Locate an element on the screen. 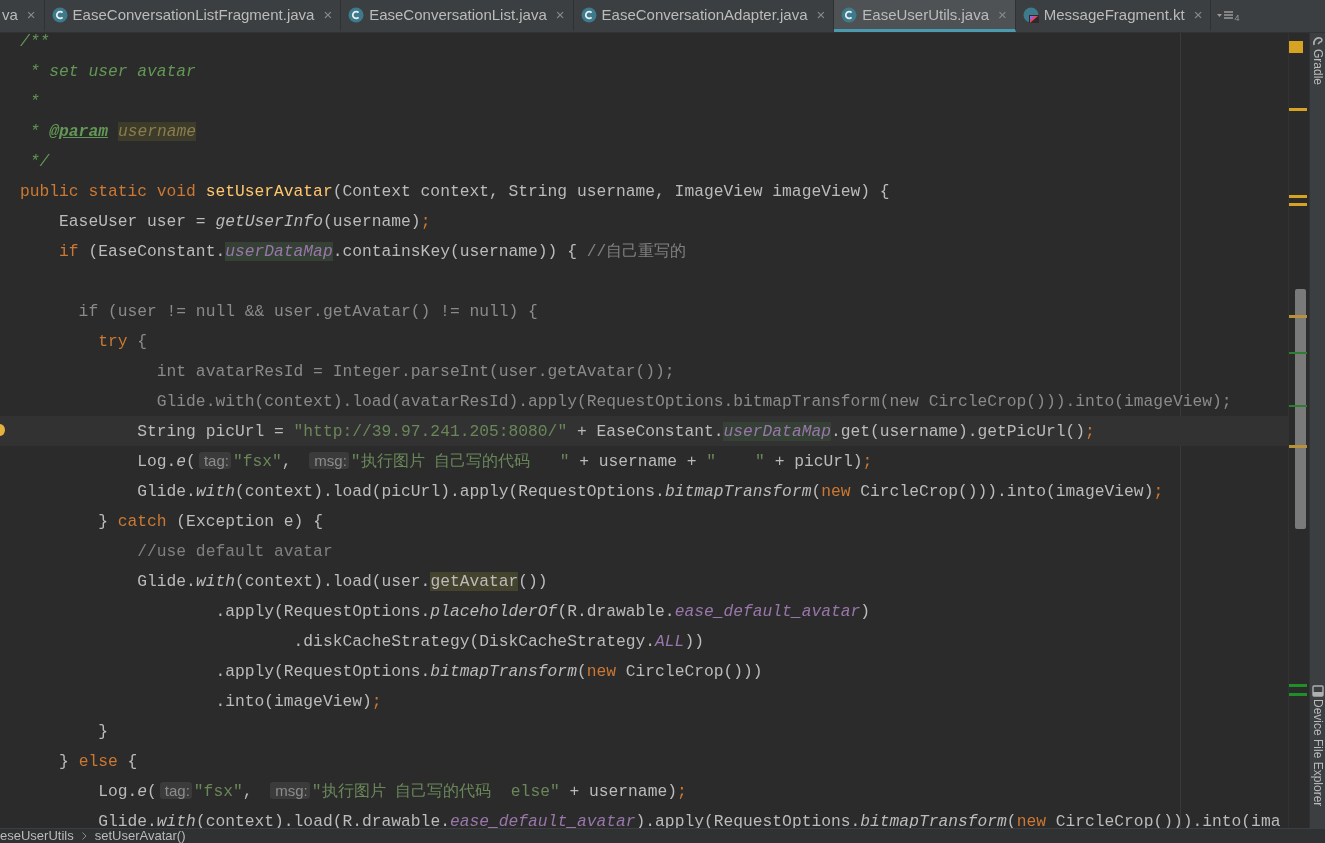  chevron-icon is located at coordinates (84, 836).